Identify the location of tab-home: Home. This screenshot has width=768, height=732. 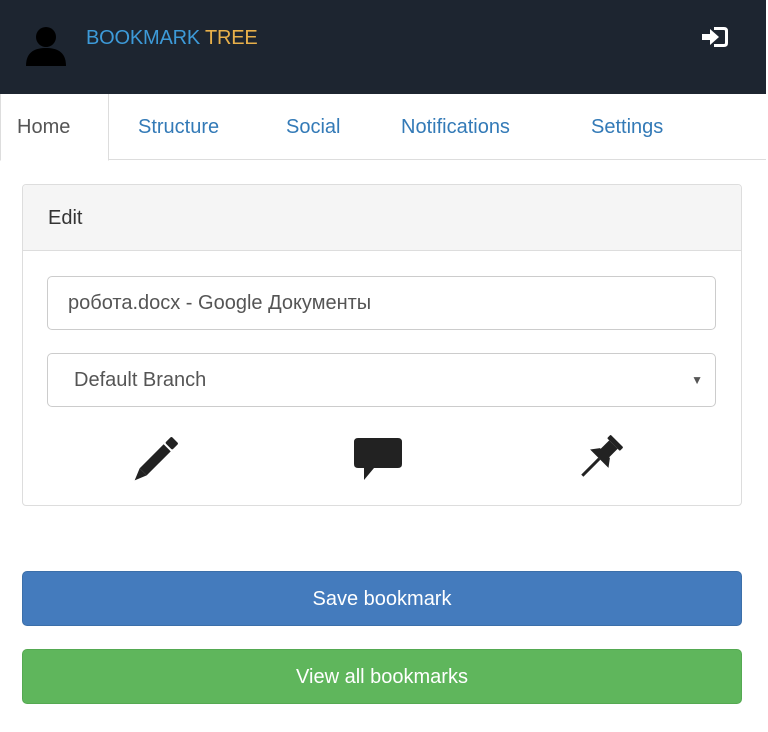
(54, 127).